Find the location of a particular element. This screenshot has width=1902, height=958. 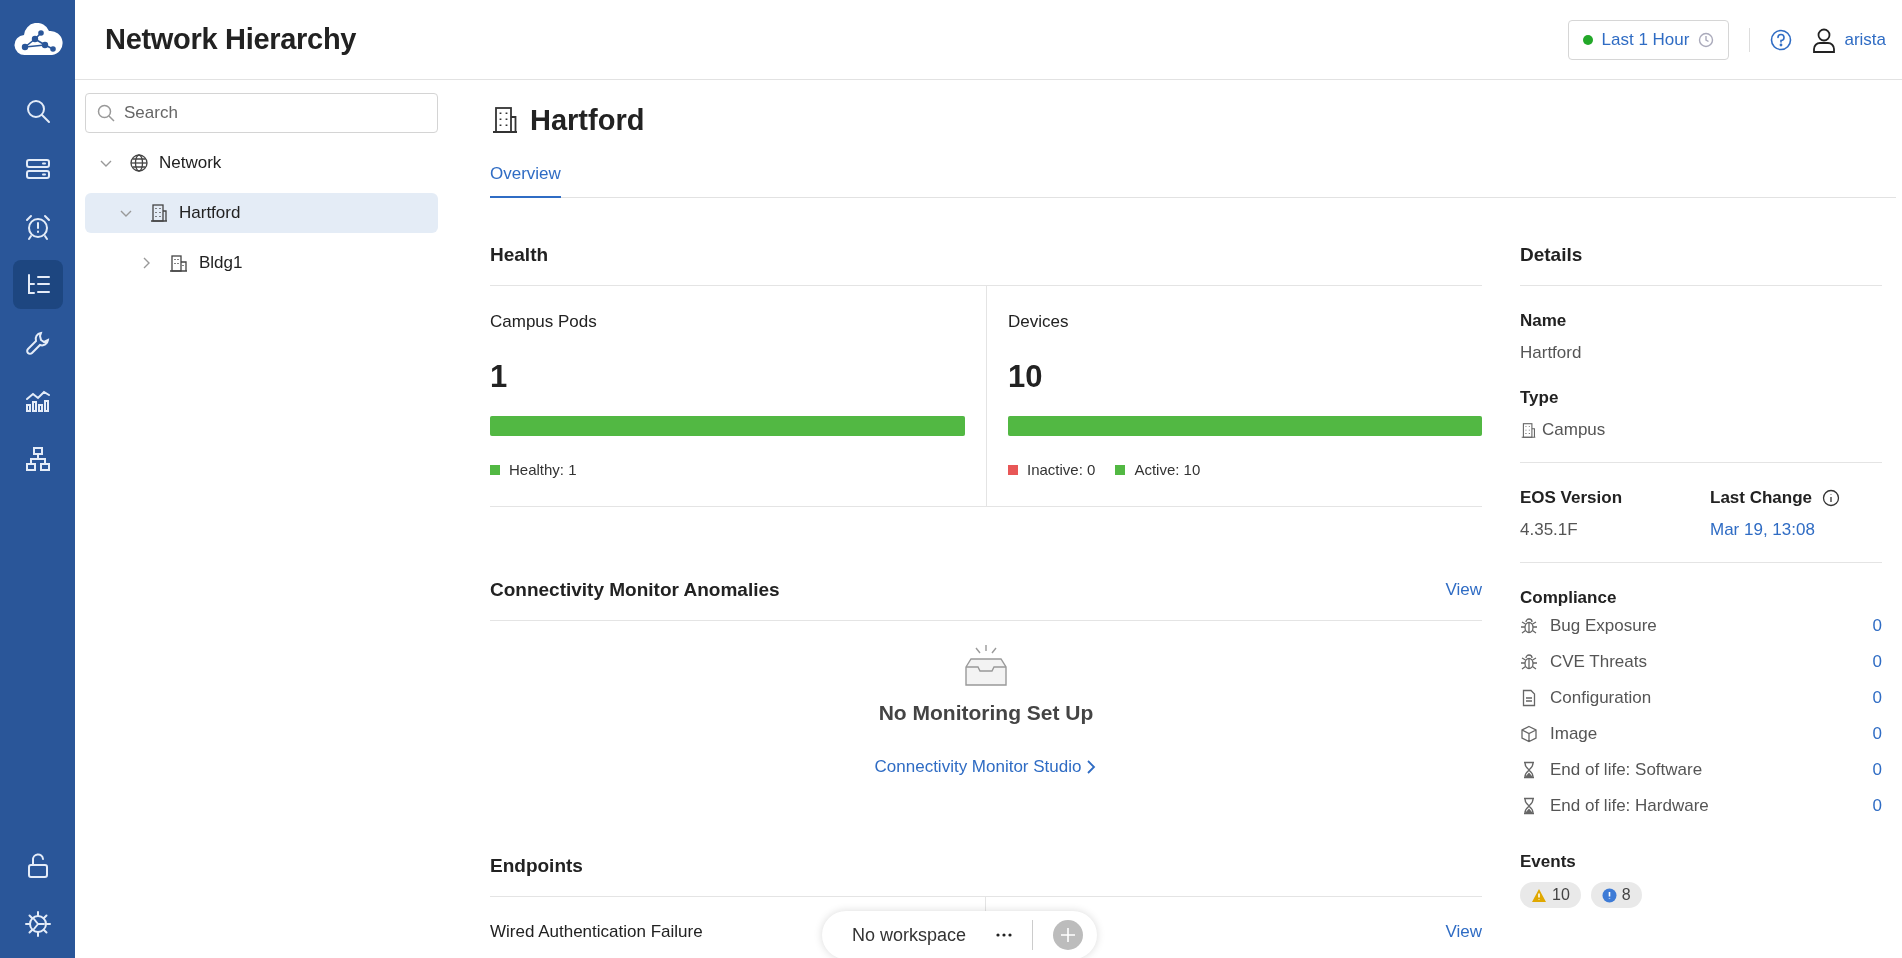

time-range-button: Last 1 Hour is located at coordinates (1648, 39).